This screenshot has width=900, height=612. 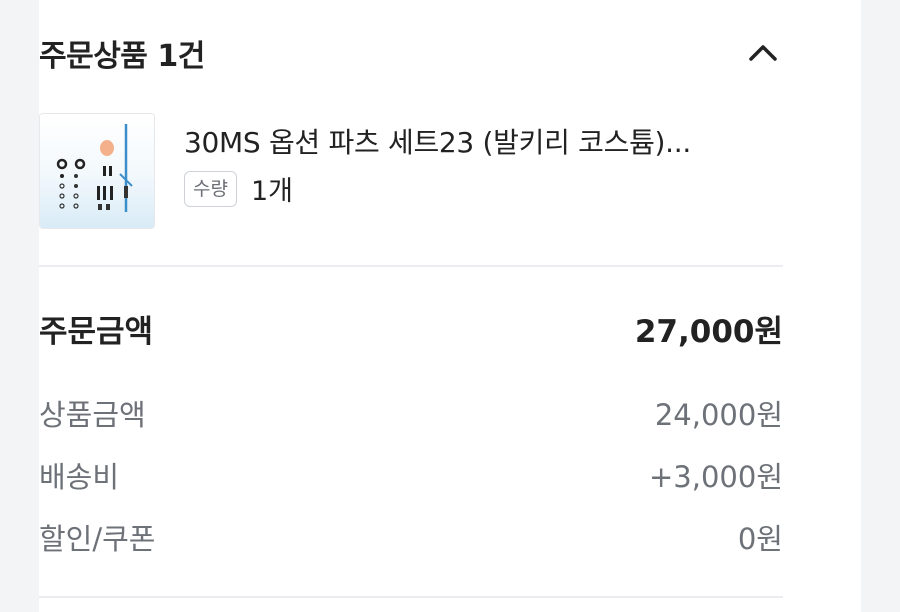 What do you see at coordinates (411, 328) in the screenshot?
I see `order-total-row: 주문금액 27,000원` at bounding box center [411, 328].